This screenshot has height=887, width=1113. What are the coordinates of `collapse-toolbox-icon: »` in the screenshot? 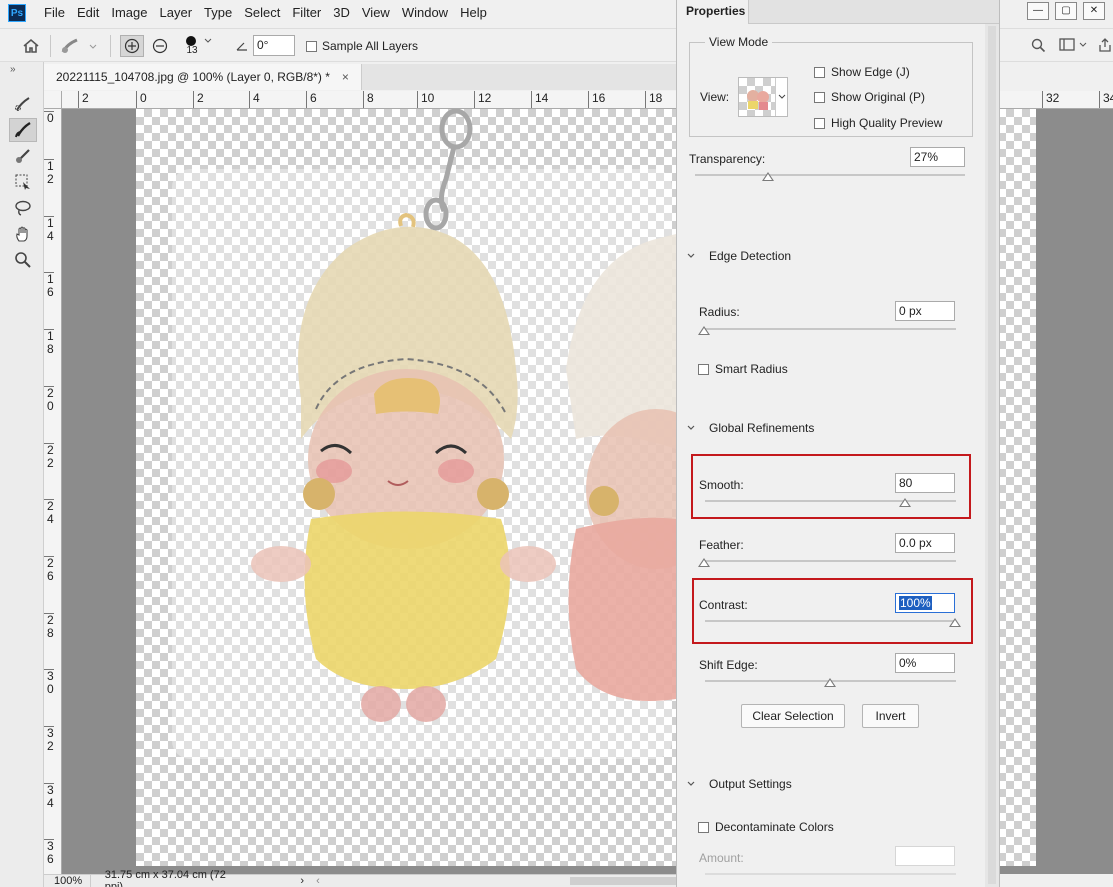 It's located at (13, 69).